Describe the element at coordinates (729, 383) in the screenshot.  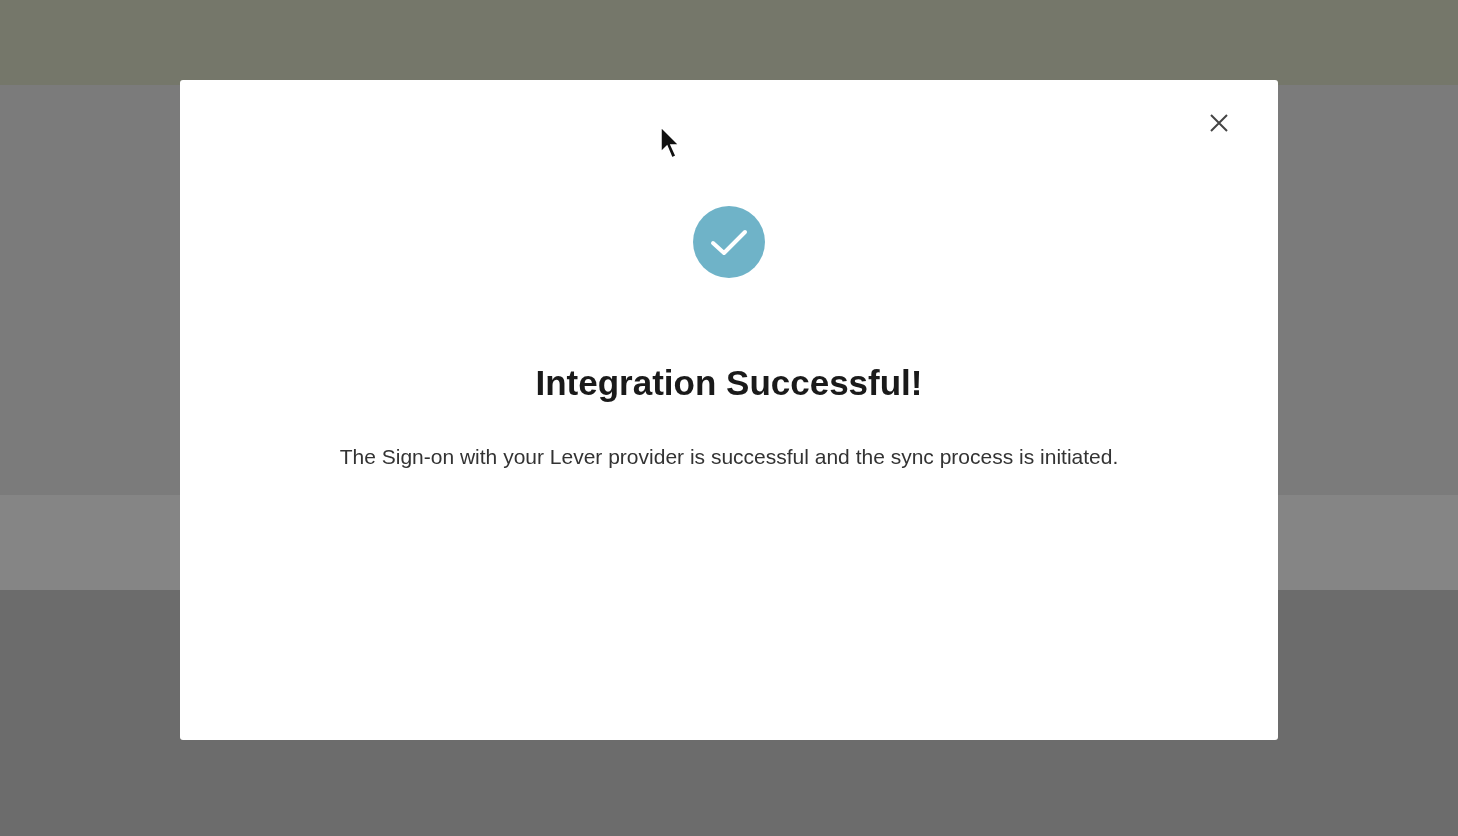
I see `dialog-title: Integration Successful!` at that location.